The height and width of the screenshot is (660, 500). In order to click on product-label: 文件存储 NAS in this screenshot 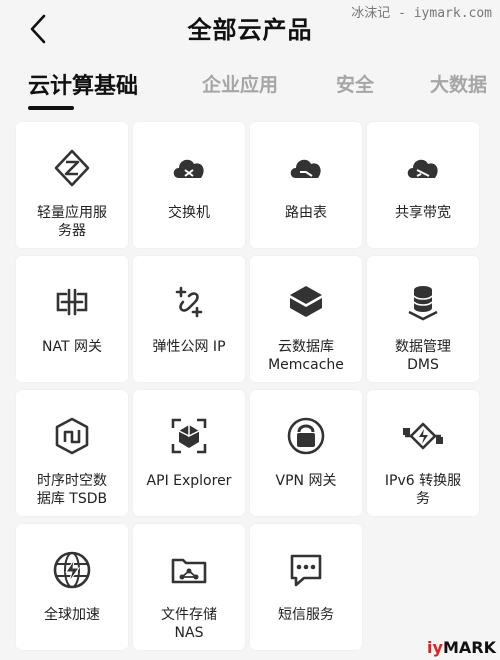, I will do `click(189, 624)`.